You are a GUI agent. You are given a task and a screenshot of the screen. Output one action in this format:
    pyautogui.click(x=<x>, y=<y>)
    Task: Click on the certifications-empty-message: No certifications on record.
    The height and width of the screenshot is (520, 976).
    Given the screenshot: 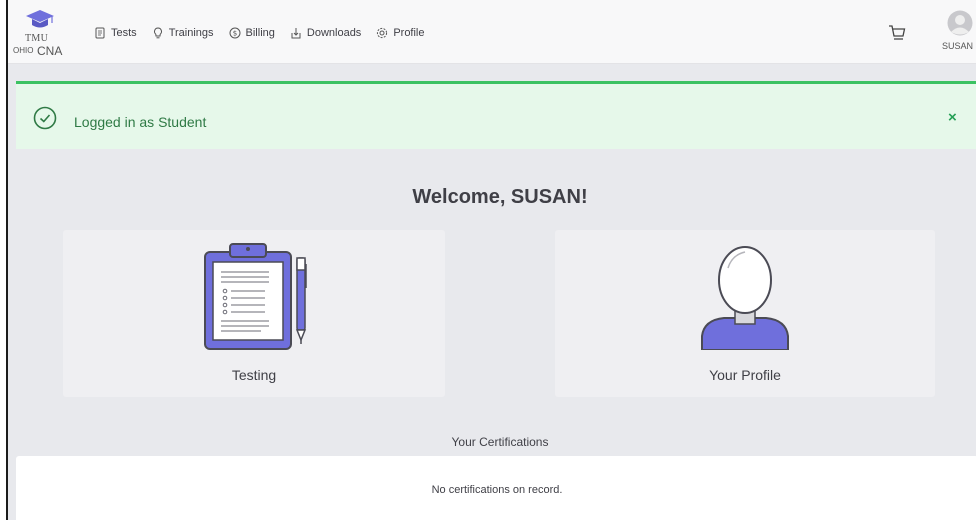 What is the action you would take?
    pyautogui.click(x=497, y=490)
    